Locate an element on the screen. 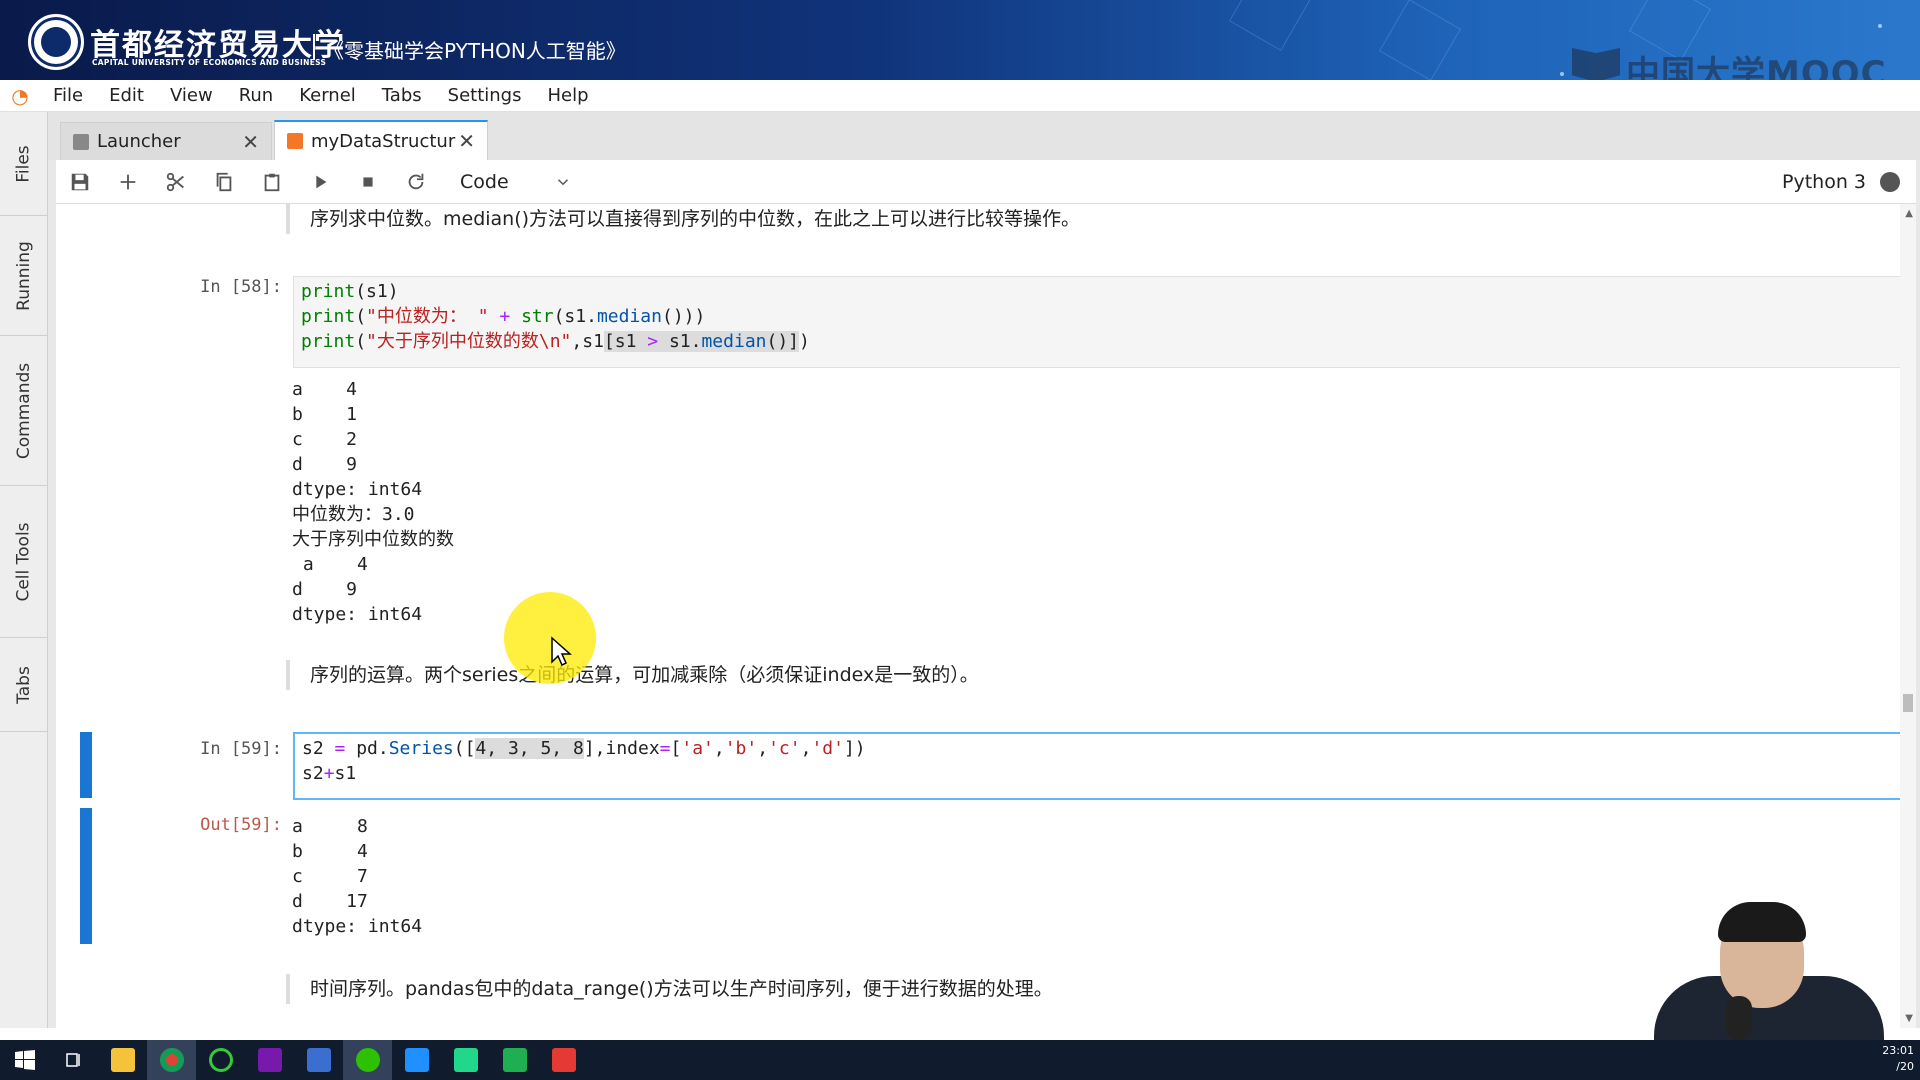 This screenshot has width=1920, height=1080. pycharm-icon is located at coordinates (465, 1060).